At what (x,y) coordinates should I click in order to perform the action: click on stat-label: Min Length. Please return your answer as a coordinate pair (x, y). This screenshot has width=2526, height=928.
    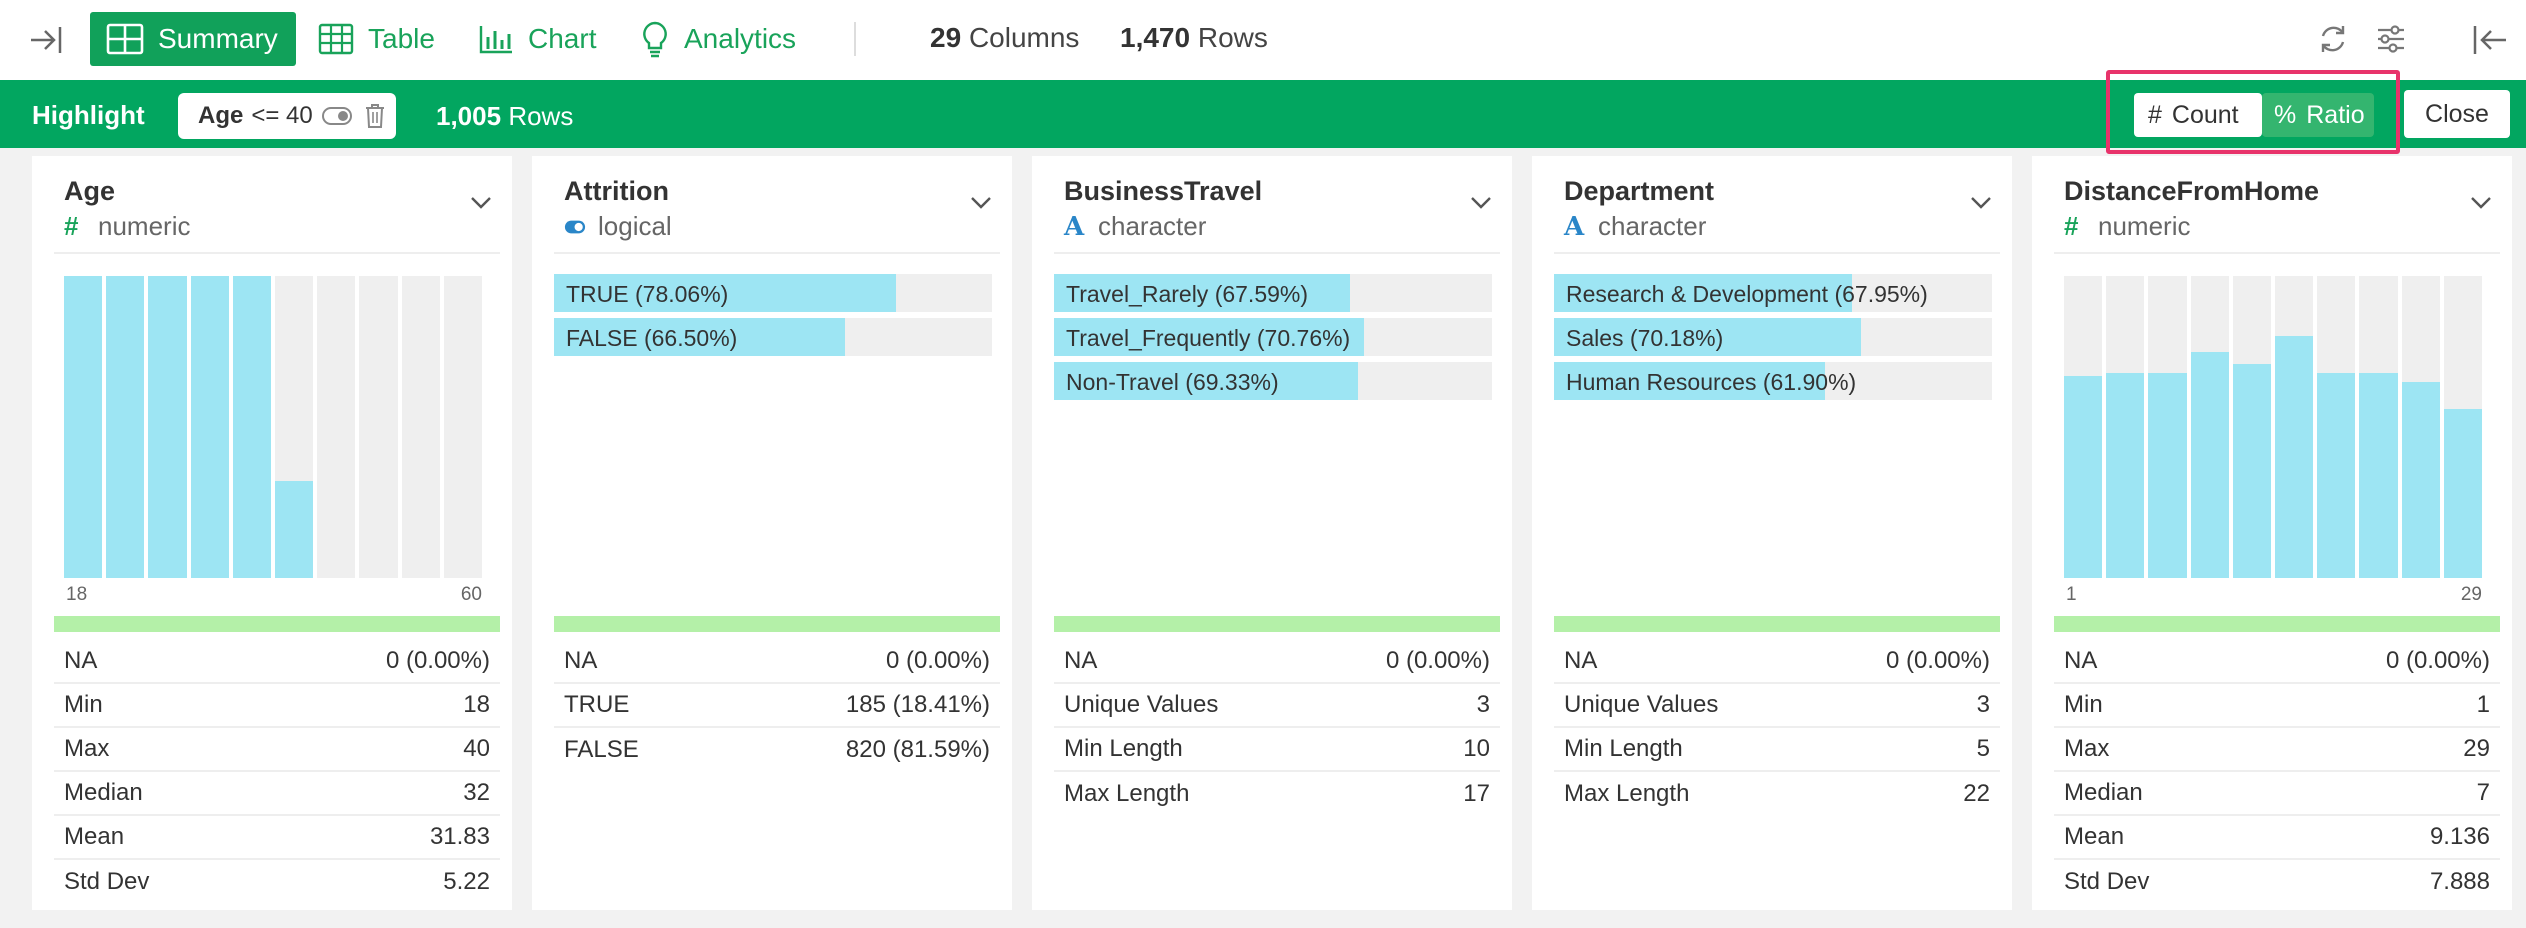
    Looking at the image, I should click on (1623, 748).